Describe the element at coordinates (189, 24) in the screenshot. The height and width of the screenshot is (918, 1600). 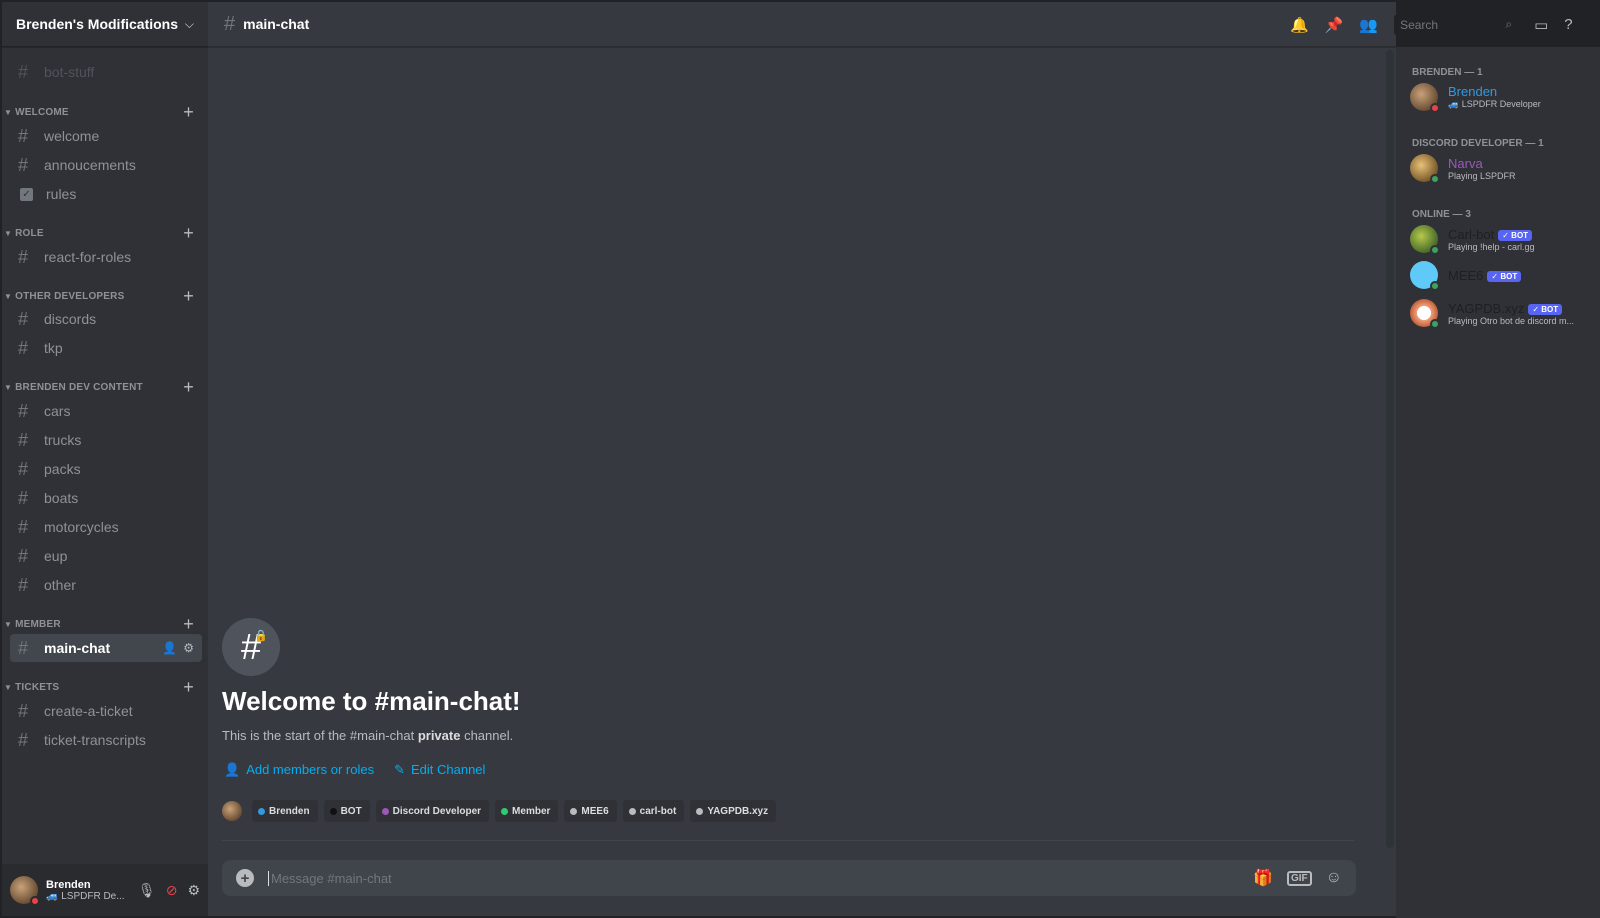
I see `chevron-down-icon: ⌵` at that location.